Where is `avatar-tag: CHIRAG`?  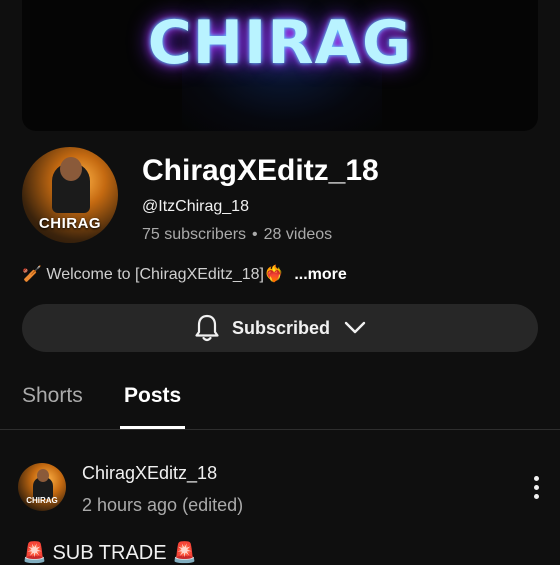 avatar-tag: CHIRAG is located at coordinates (70, 223).